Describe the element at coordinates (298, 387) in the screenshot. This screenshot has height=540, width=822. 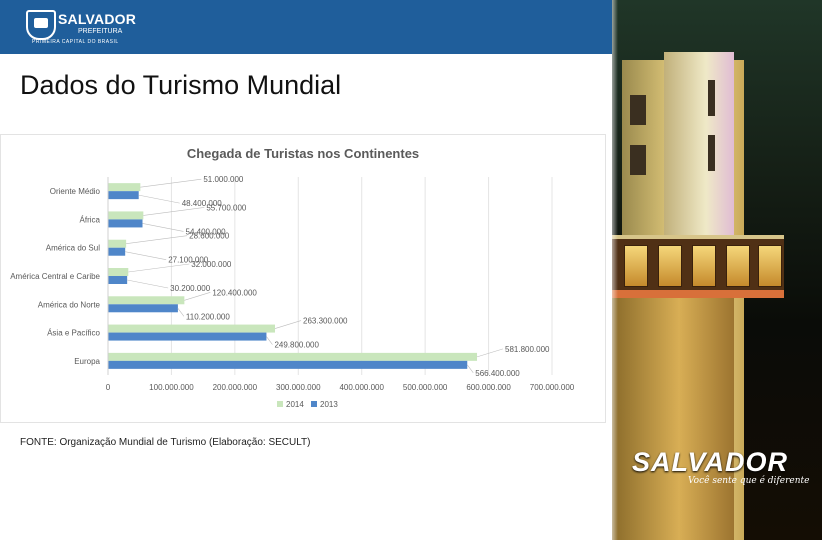
I see `x-tick-label: 300.000.000` at that location.